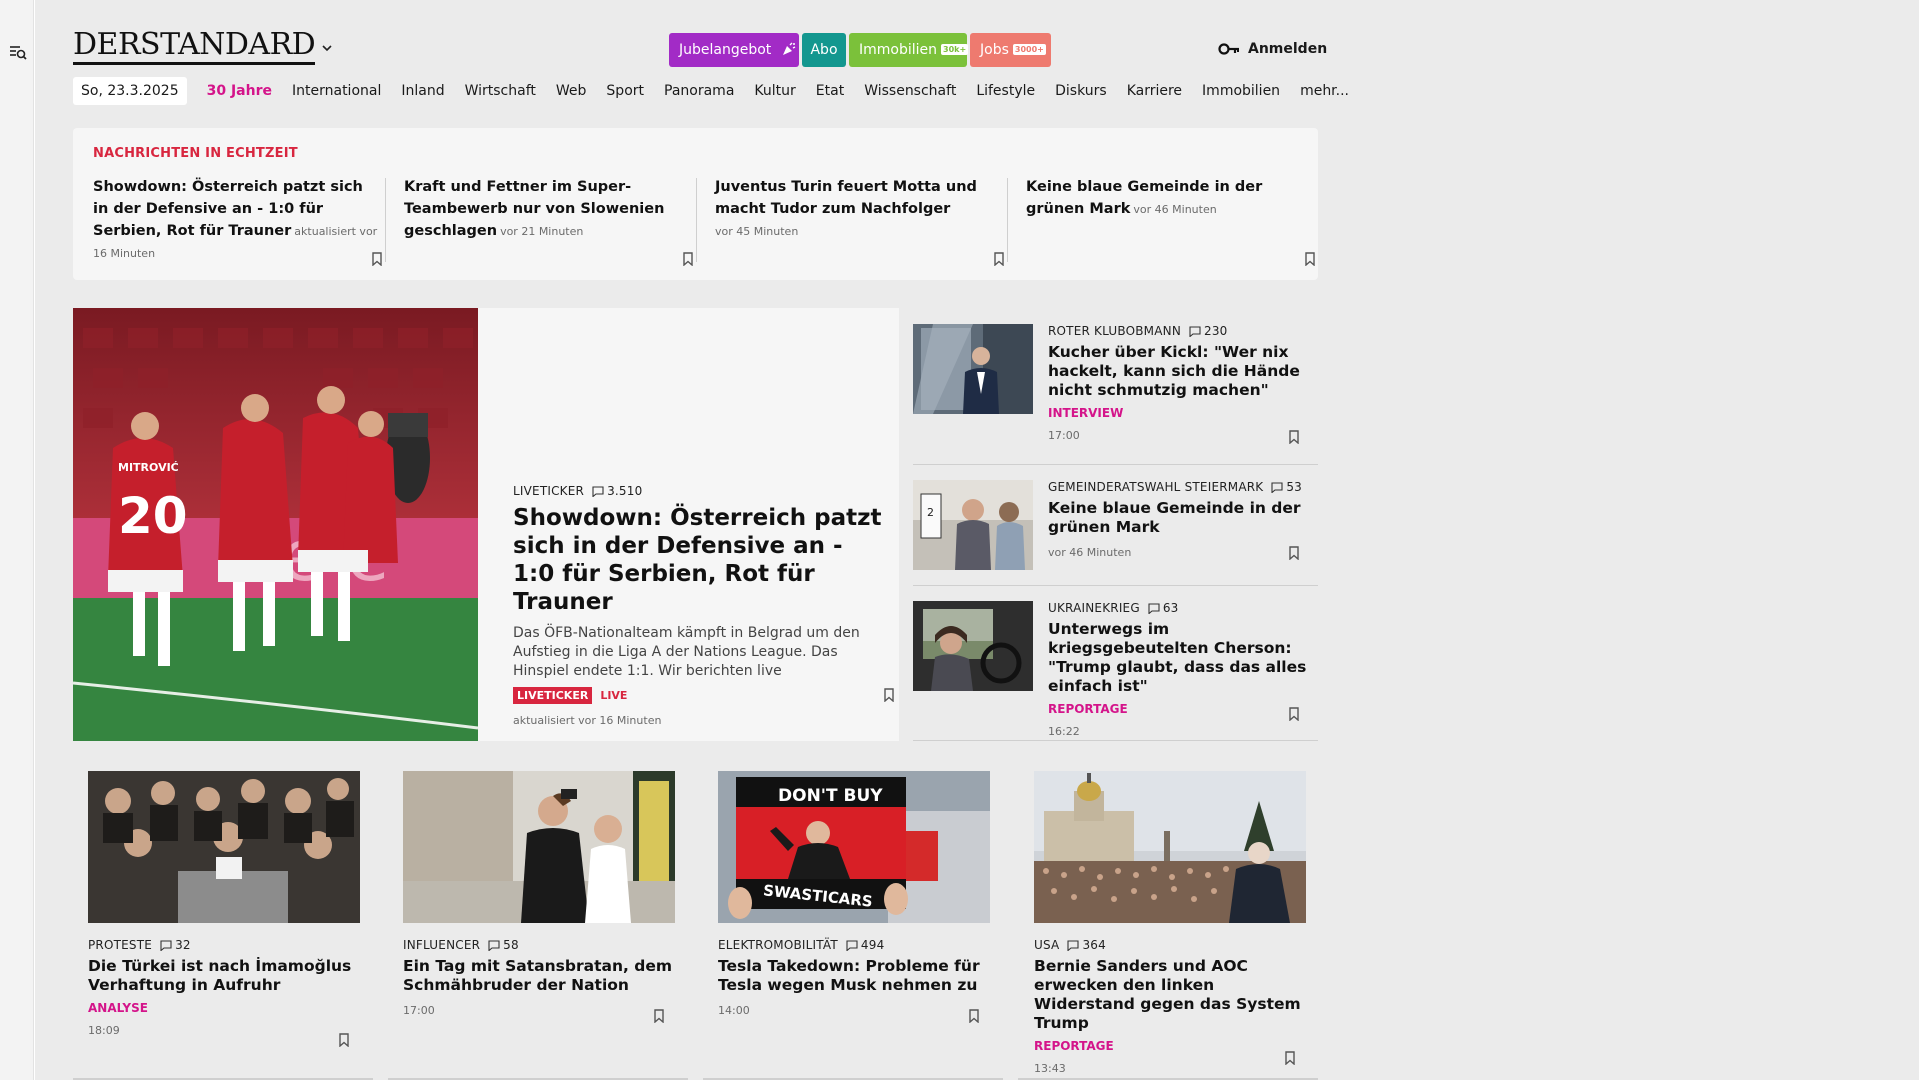  What do you see at coordinates (1064, 731) in the screenshot?
I see `side-story-time: 16:22` at bounding box center [1064, 731].